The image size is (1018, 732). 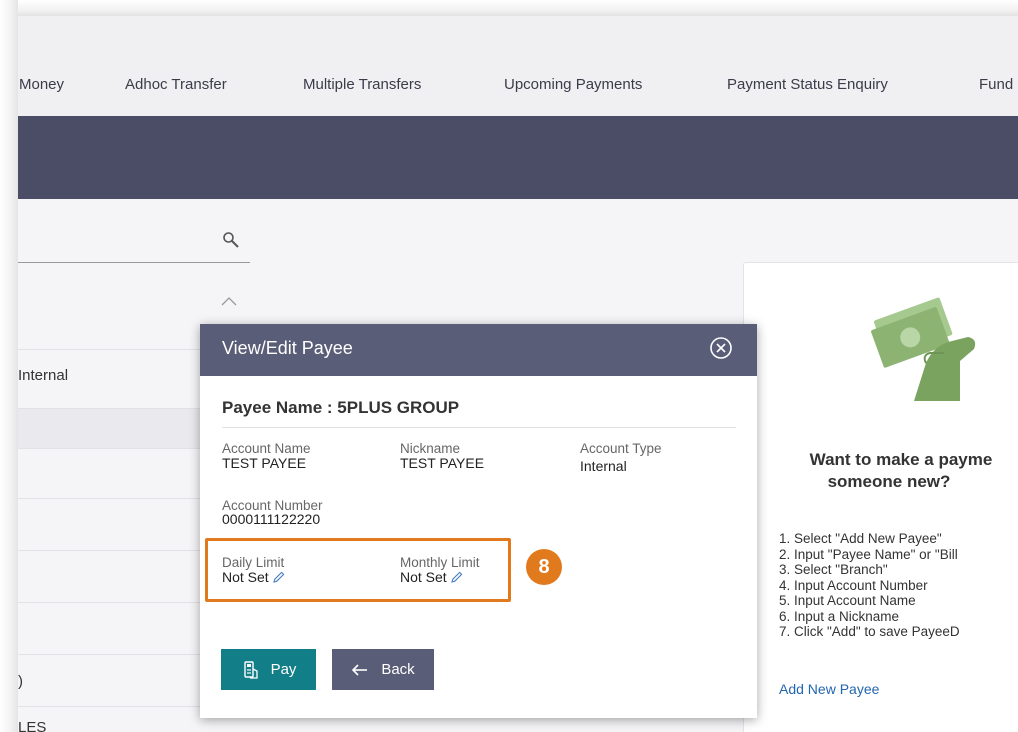 I want to click on account-number-value: 0000111122220, so click(x=271, y=519).